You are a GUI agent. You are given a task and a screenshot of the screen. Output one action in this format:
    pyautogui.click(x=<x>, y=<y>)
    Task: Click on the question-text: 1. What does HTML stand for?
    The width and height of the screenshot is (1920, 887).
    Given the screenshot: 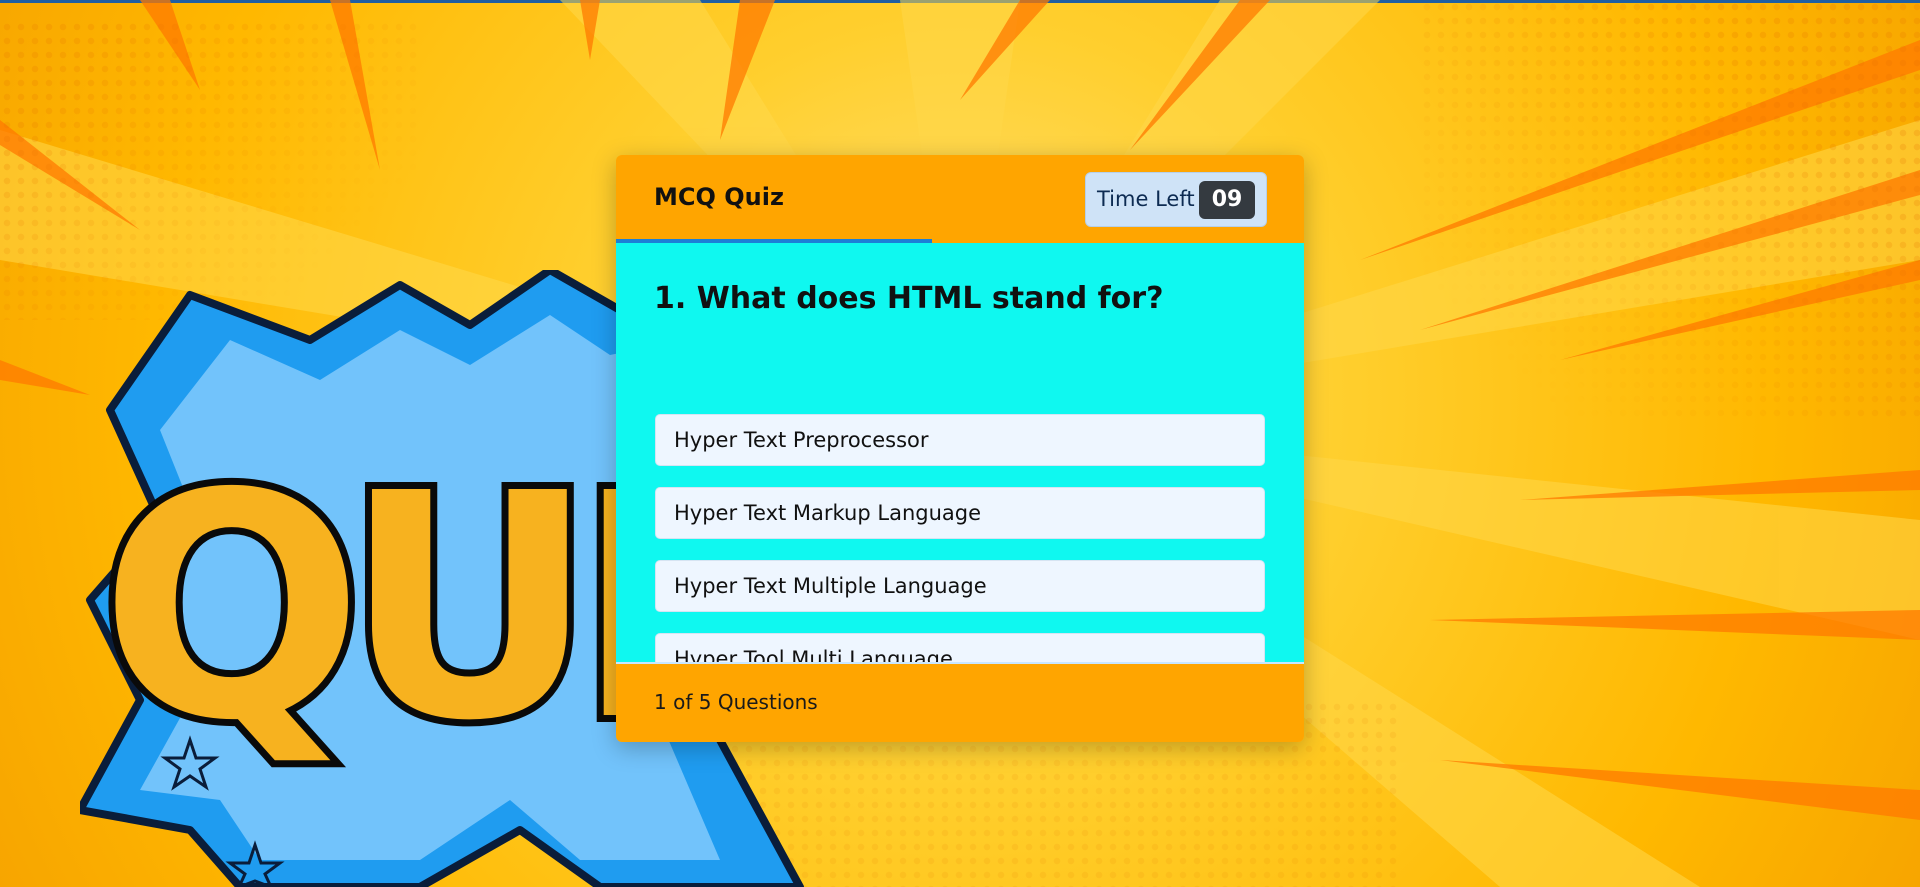 What is the action you would take?
    pyautogui.click(x=909, y=298)
    